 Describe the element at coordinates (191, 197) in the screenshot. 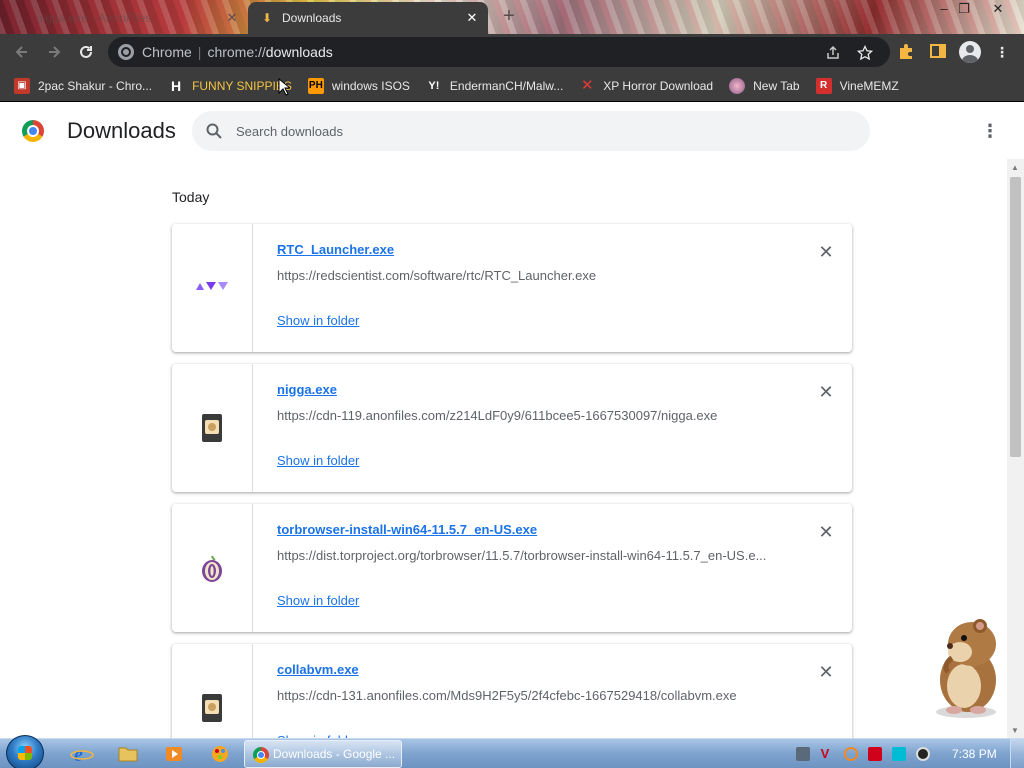

I see `date-heading: Today` at that location.